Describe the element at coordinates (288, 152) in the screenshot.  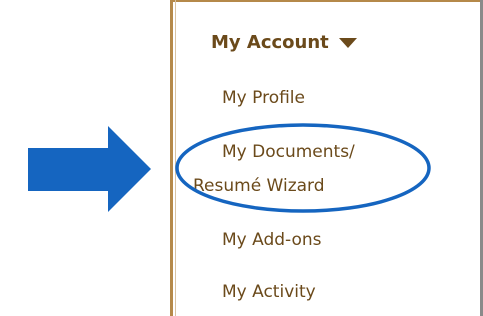
I see `menu-item-label-line1: My Documents/` at that location.